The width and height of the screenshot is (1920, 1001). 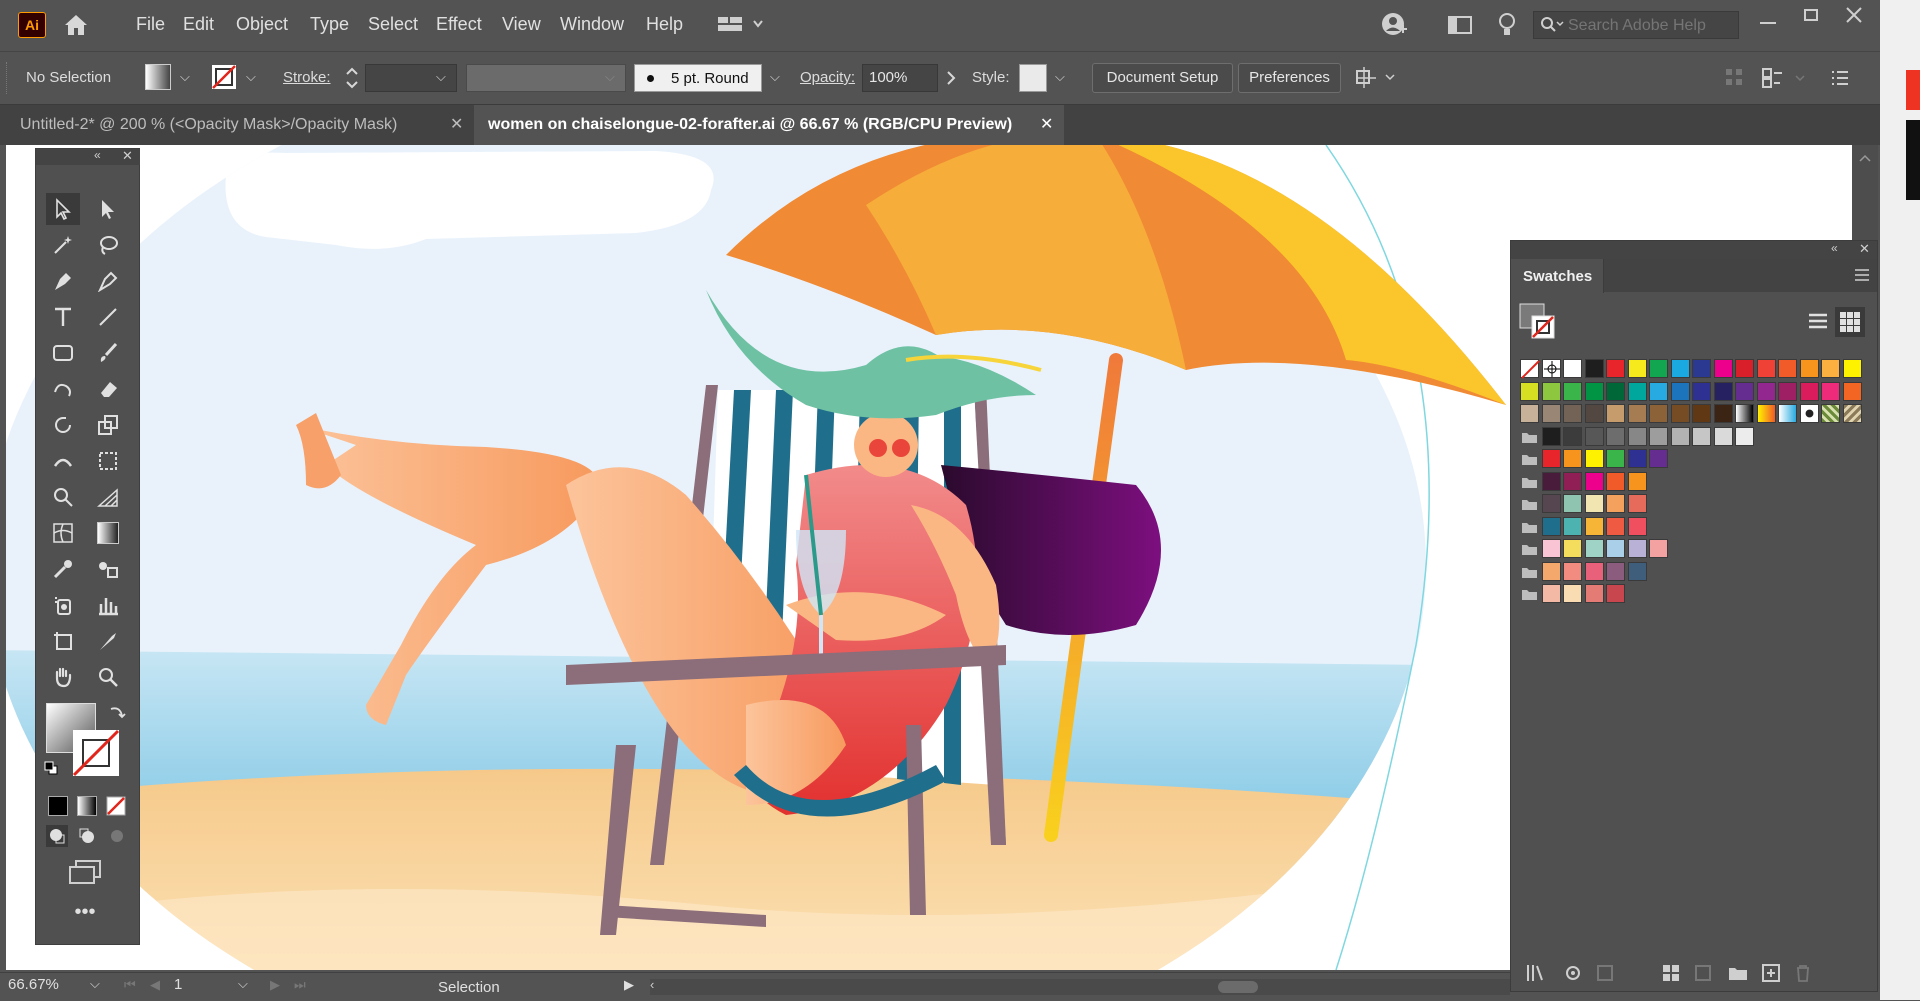 What do you see at coordinates (1162, 78) in the screenshot?
I see `document-setup-button: Document Setup` at bounding box center [1162, 78].